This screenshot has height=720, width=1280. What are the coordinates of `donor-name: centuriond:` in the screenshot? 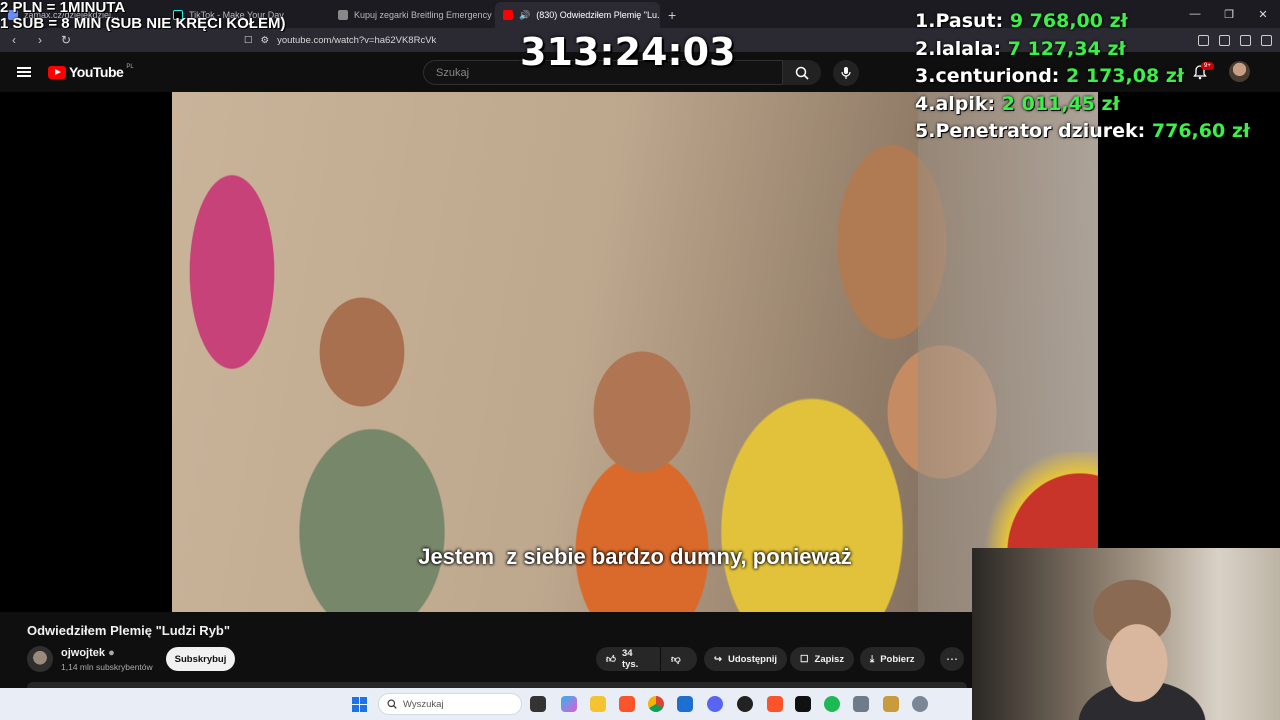 It's located at (997, 76).